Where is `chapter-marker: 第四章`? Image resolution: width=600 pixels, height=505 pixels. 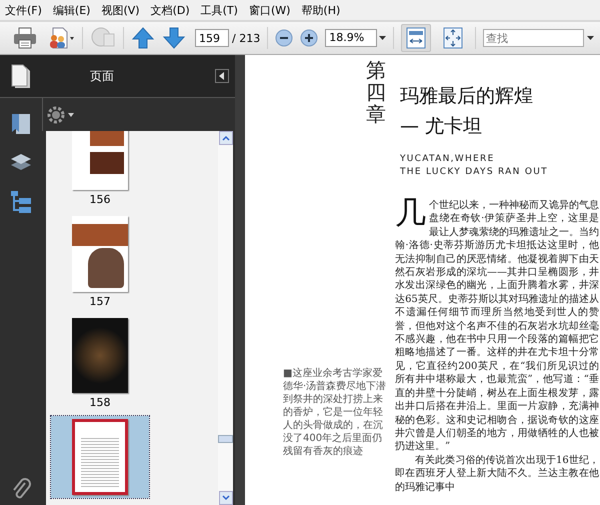 chapter-marker: 第四章 is located at coordinates (376, 93).